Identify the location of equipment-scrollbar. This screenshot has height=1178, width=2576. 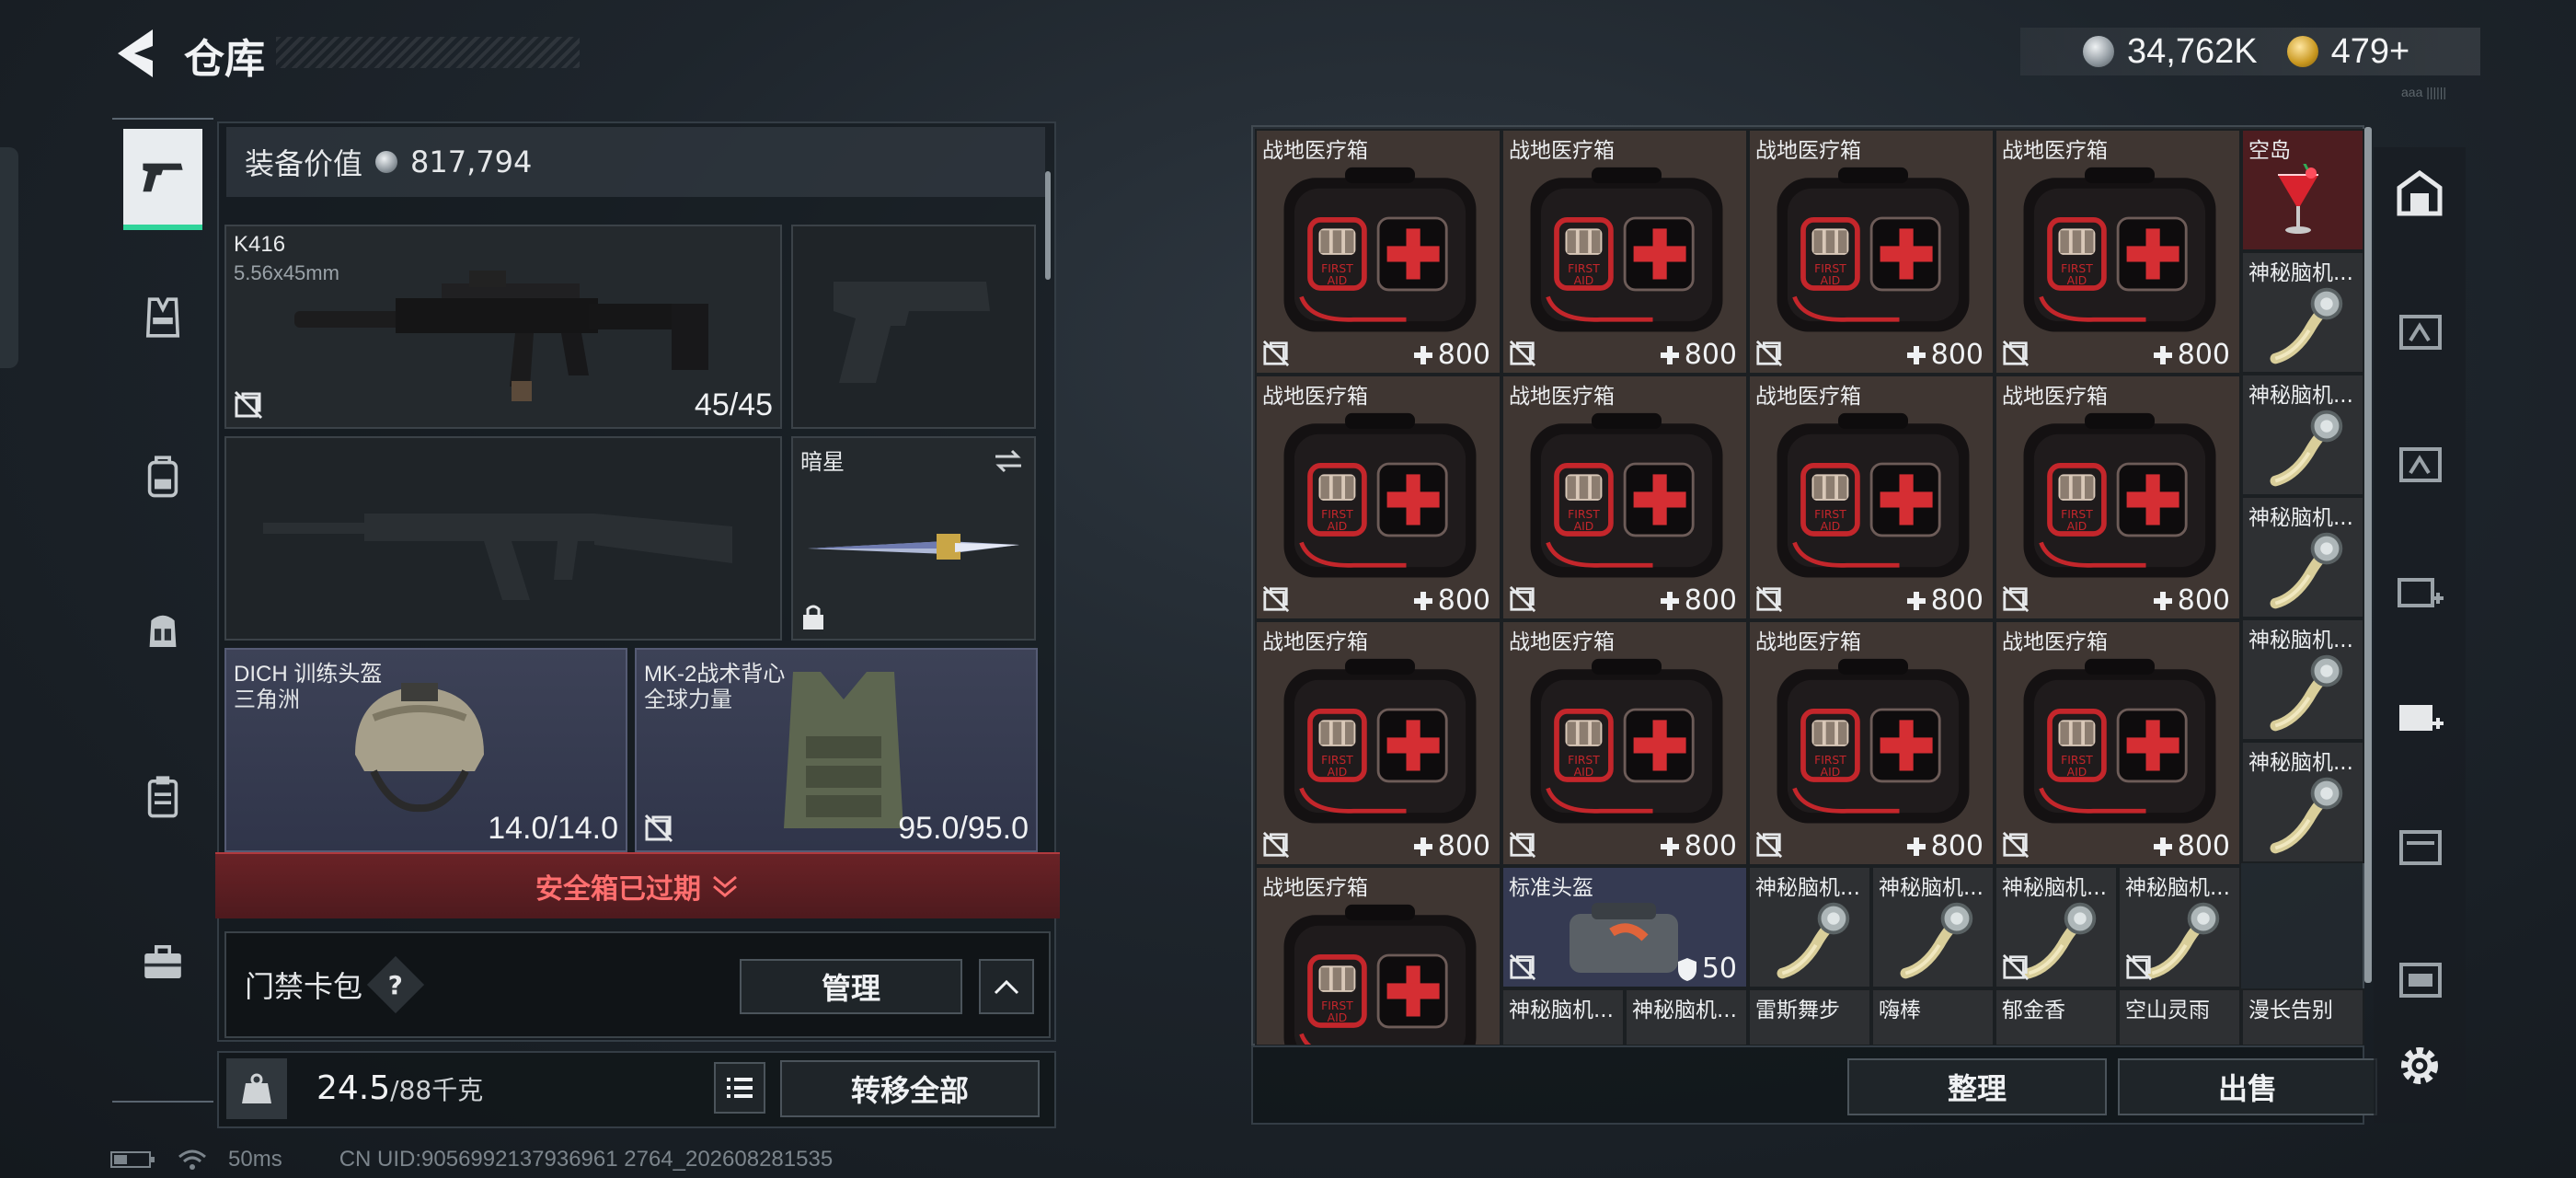
(1048, 225).